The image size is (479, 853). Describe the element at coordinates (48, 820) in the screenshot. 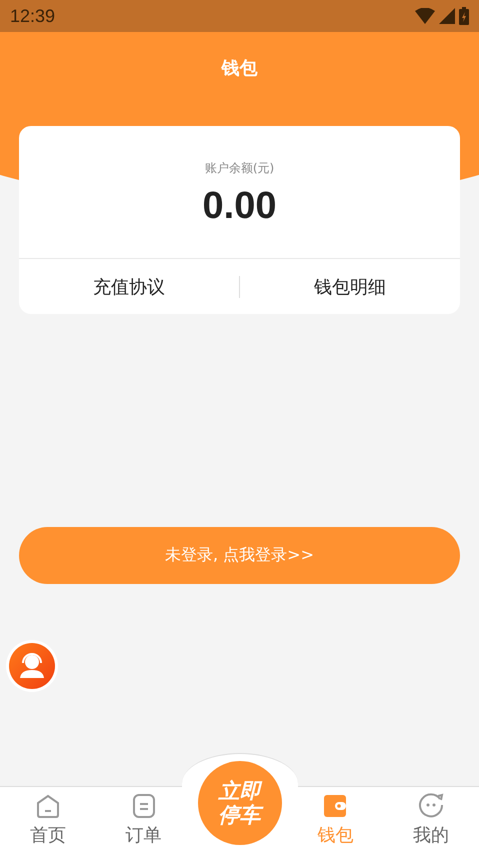

I see `tab-item: 首页` at that location.